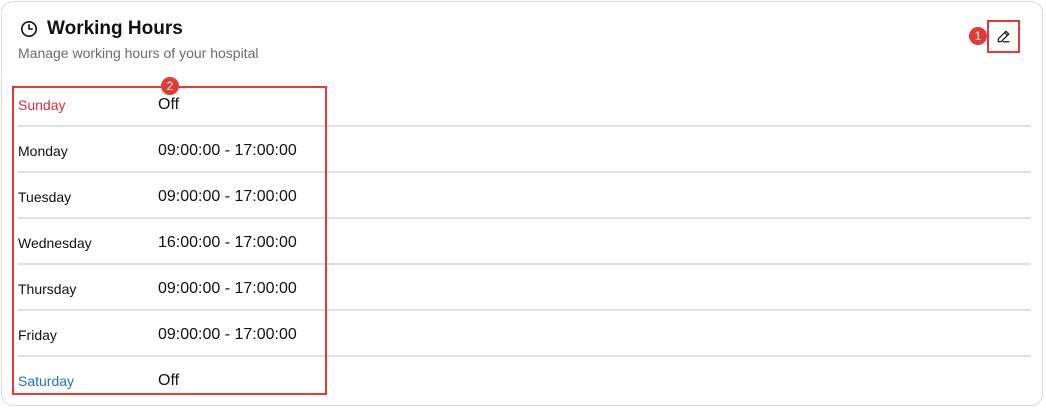  What do you see at coordinates (55, 243) in the screenshot?
I see `day-label: Wednesday` at bounding box center [55, 243].